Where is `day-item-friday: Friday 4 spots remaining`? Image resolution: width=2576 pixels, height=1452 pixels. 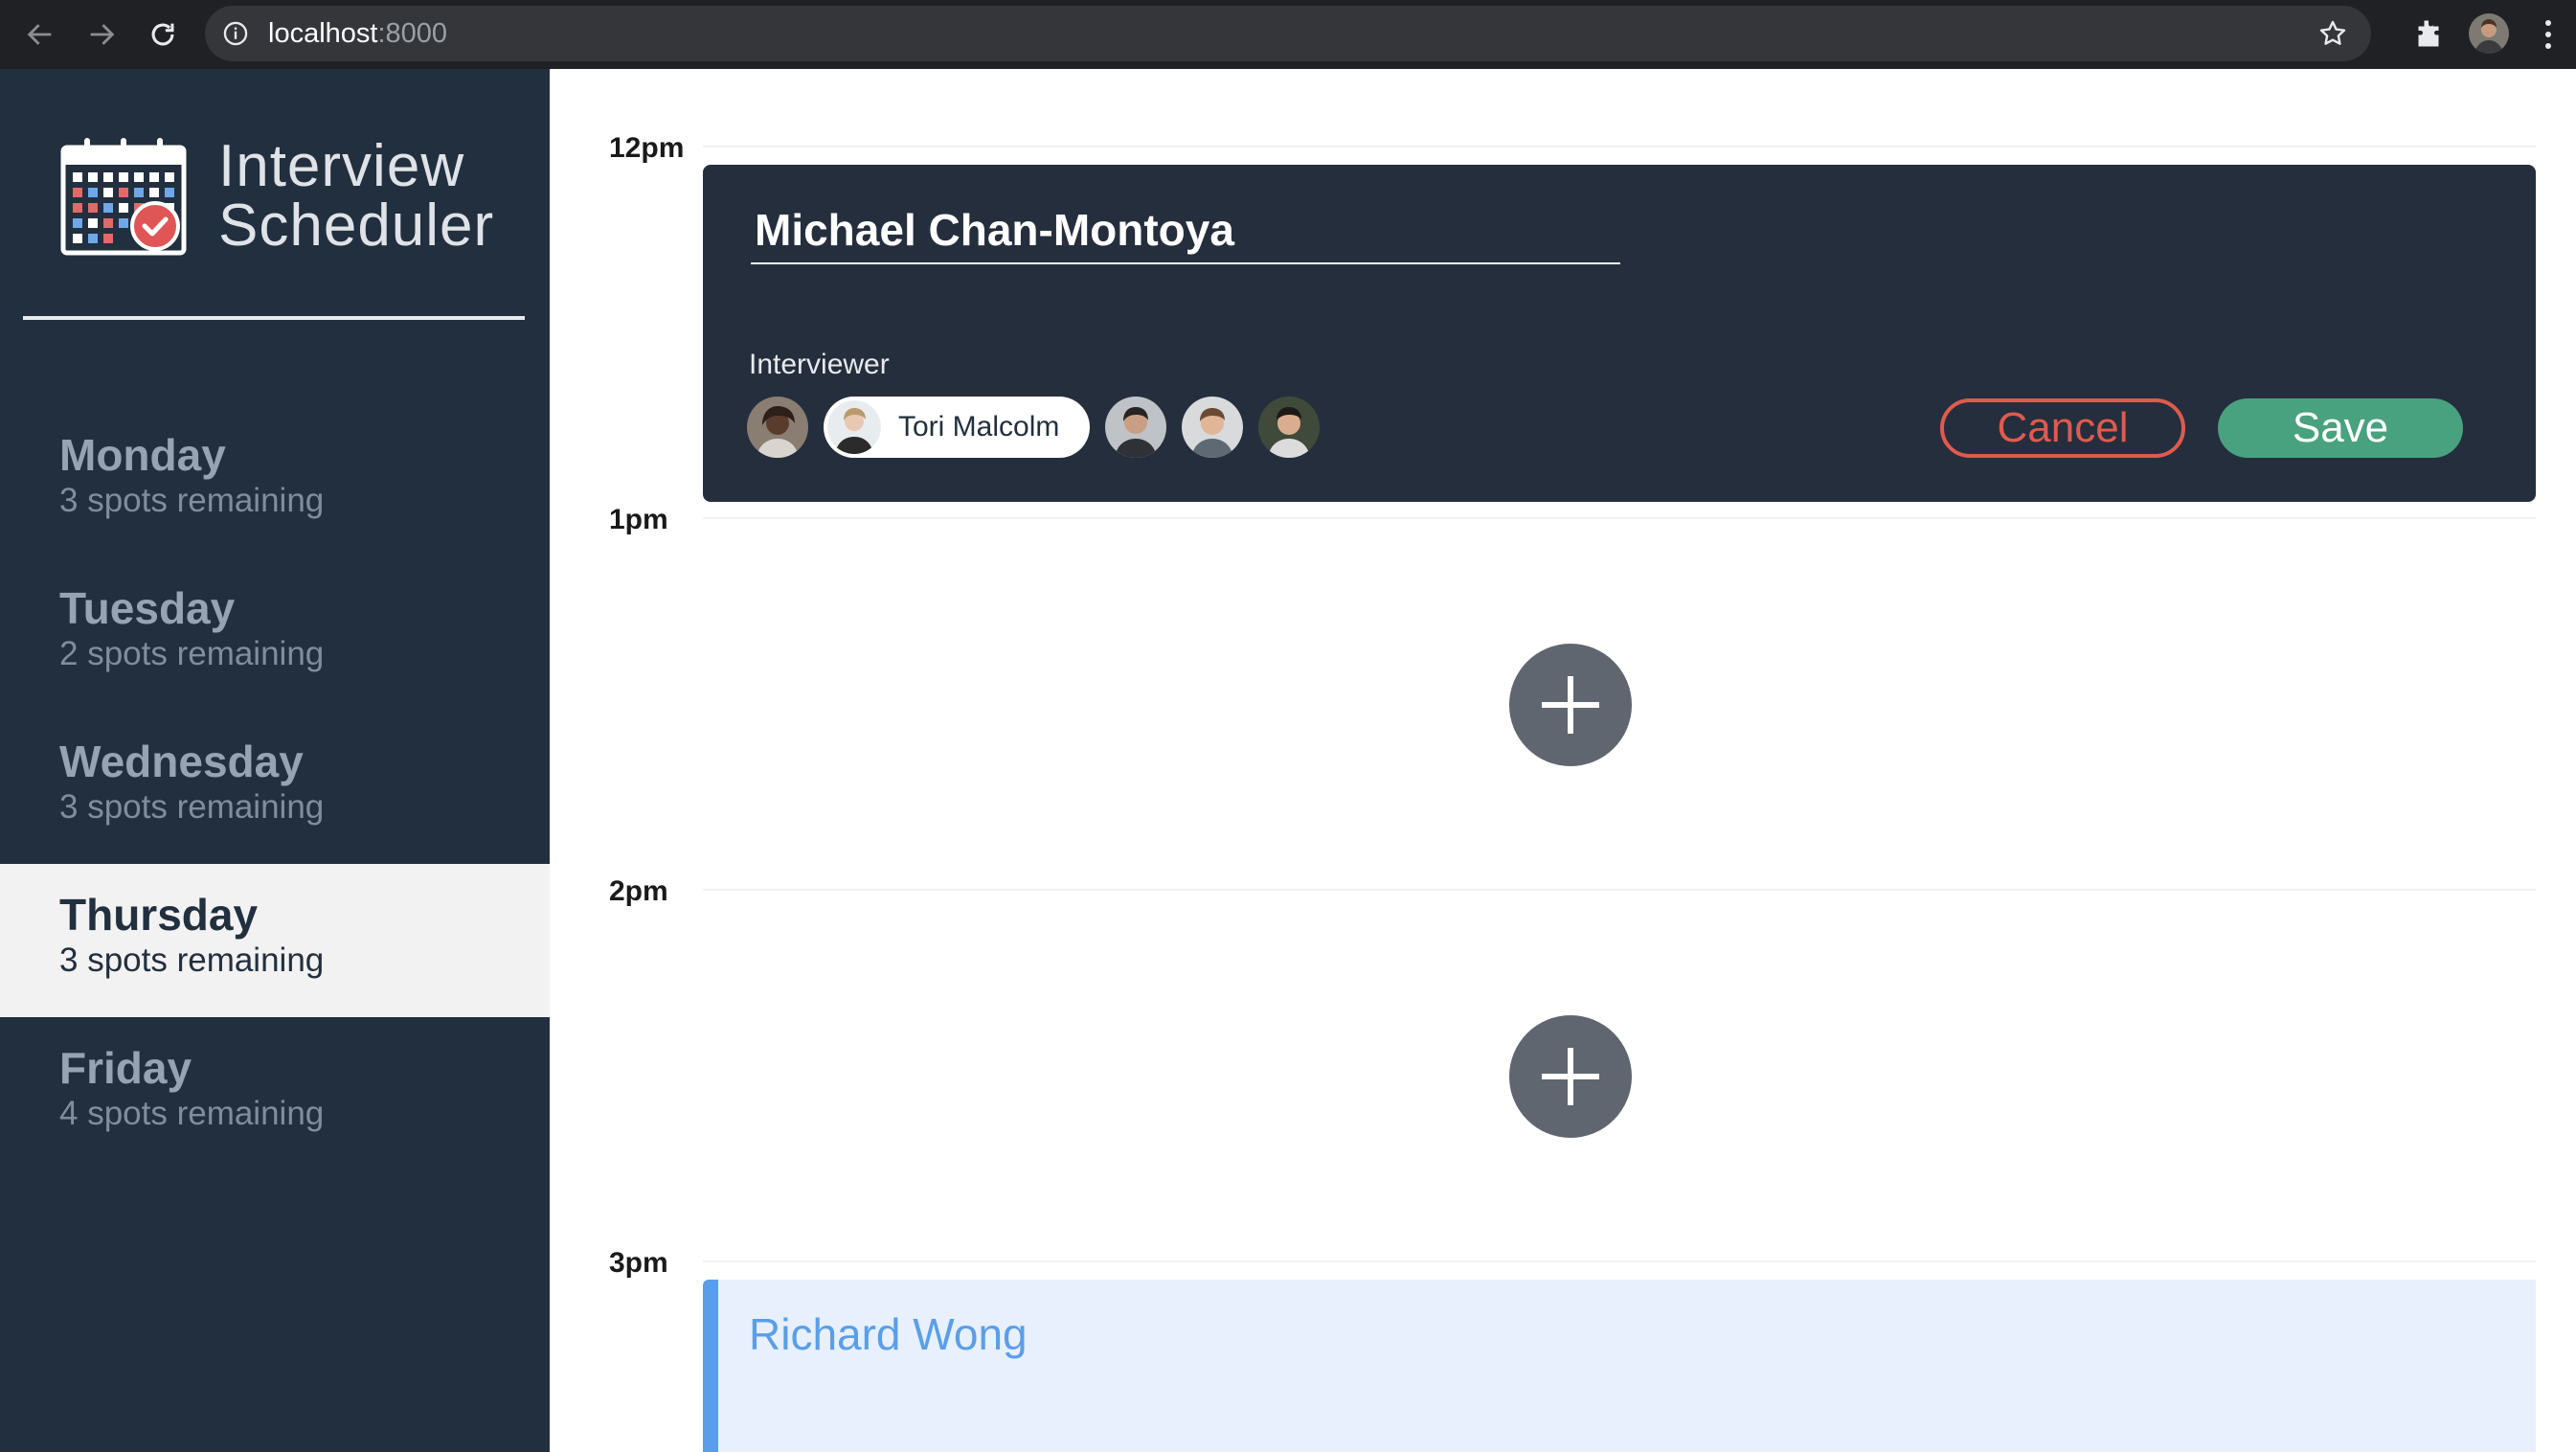
day-item-friday: Friday 4 spots remaining is located at coordinates (275, 1093).